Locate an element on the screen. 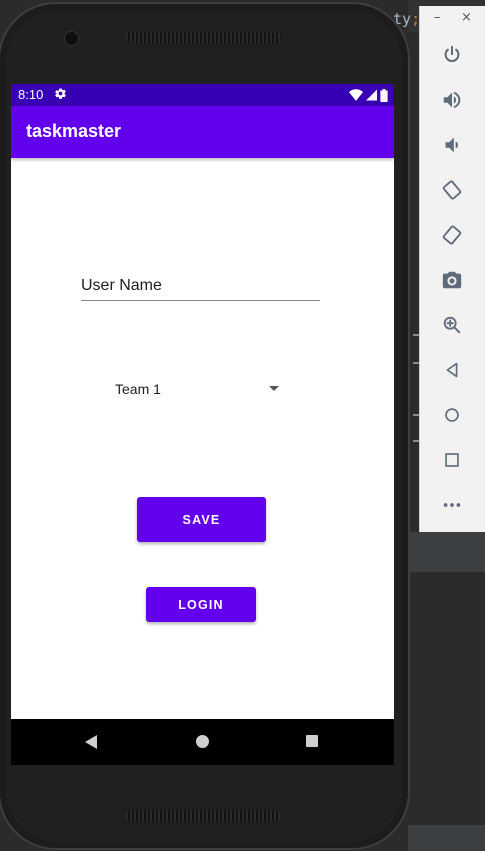 Image resolution: width=485 pixels, height=851 pixels. zoom-button is located at coordinates (452, 325).